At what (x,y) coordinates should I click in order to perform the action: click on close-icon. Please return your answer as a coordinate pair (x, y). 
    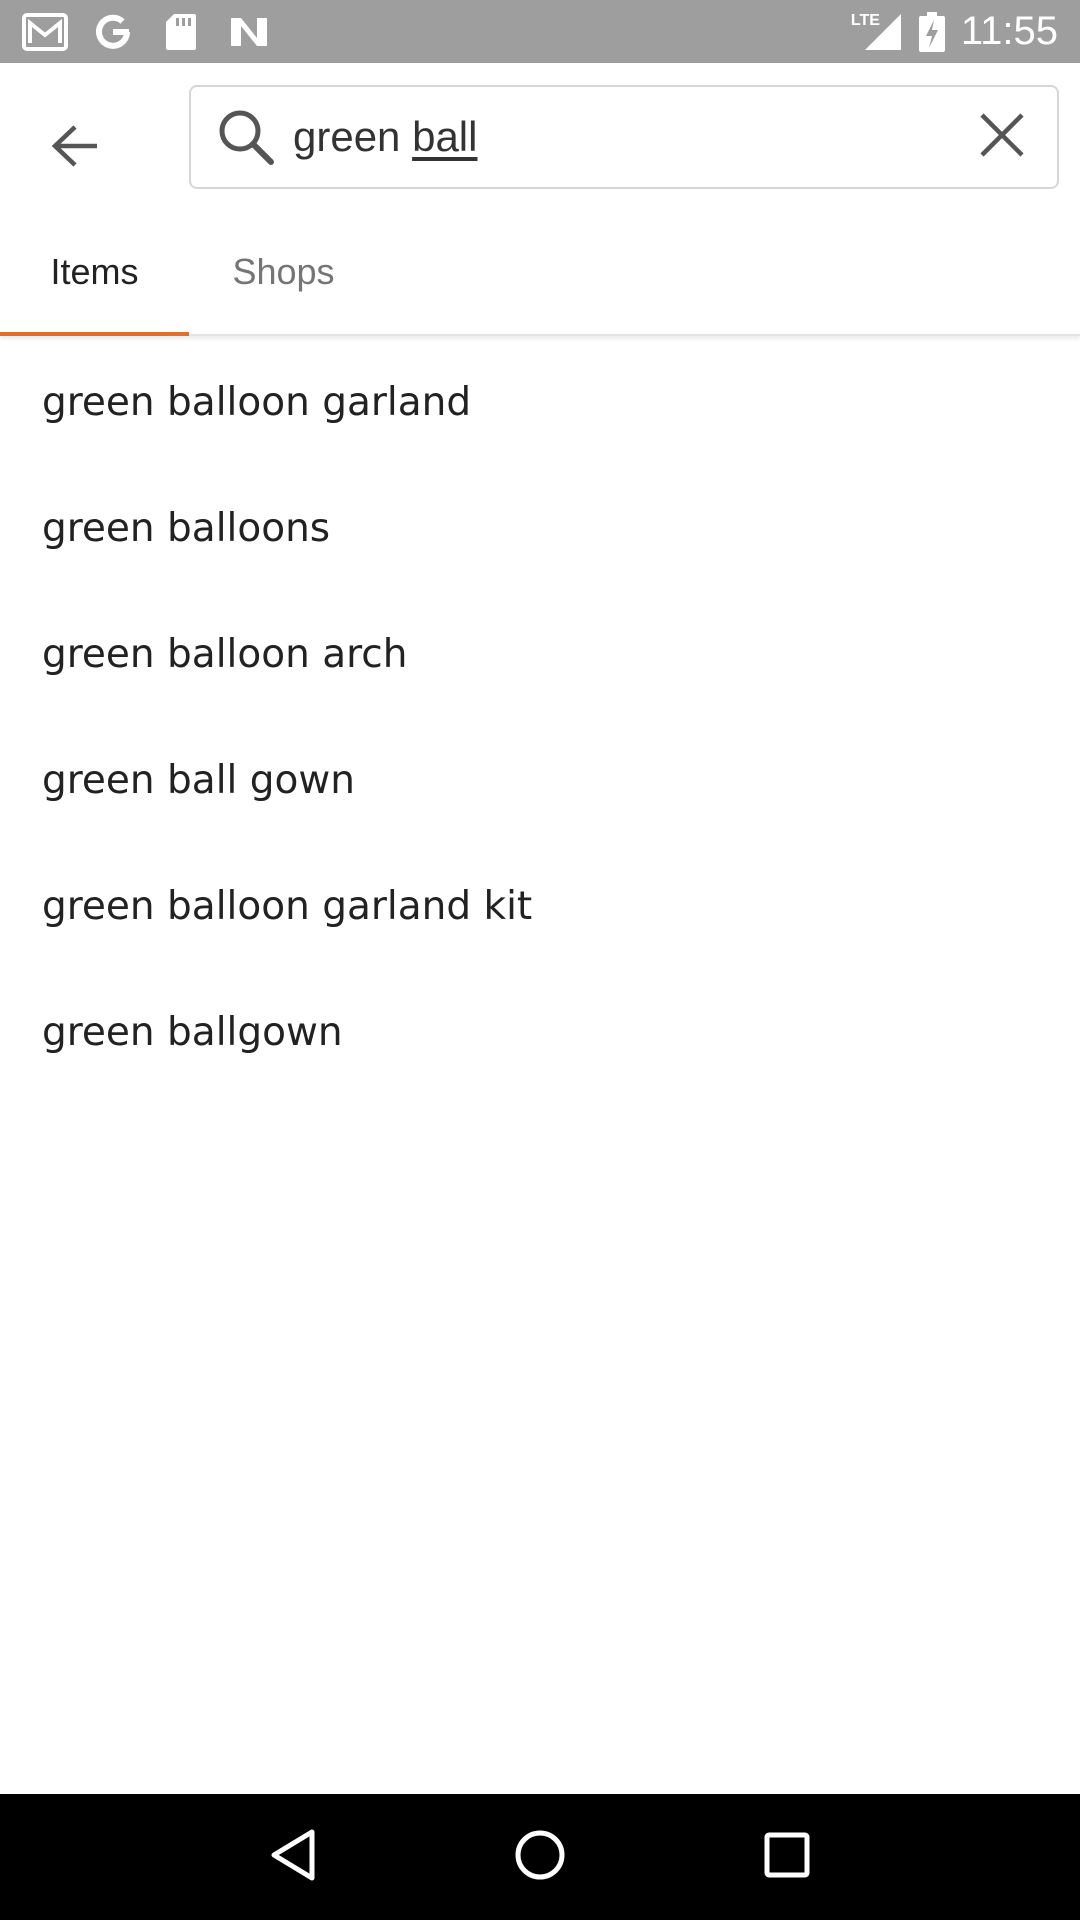
    Looking at the image, I should click on (1002, 137).